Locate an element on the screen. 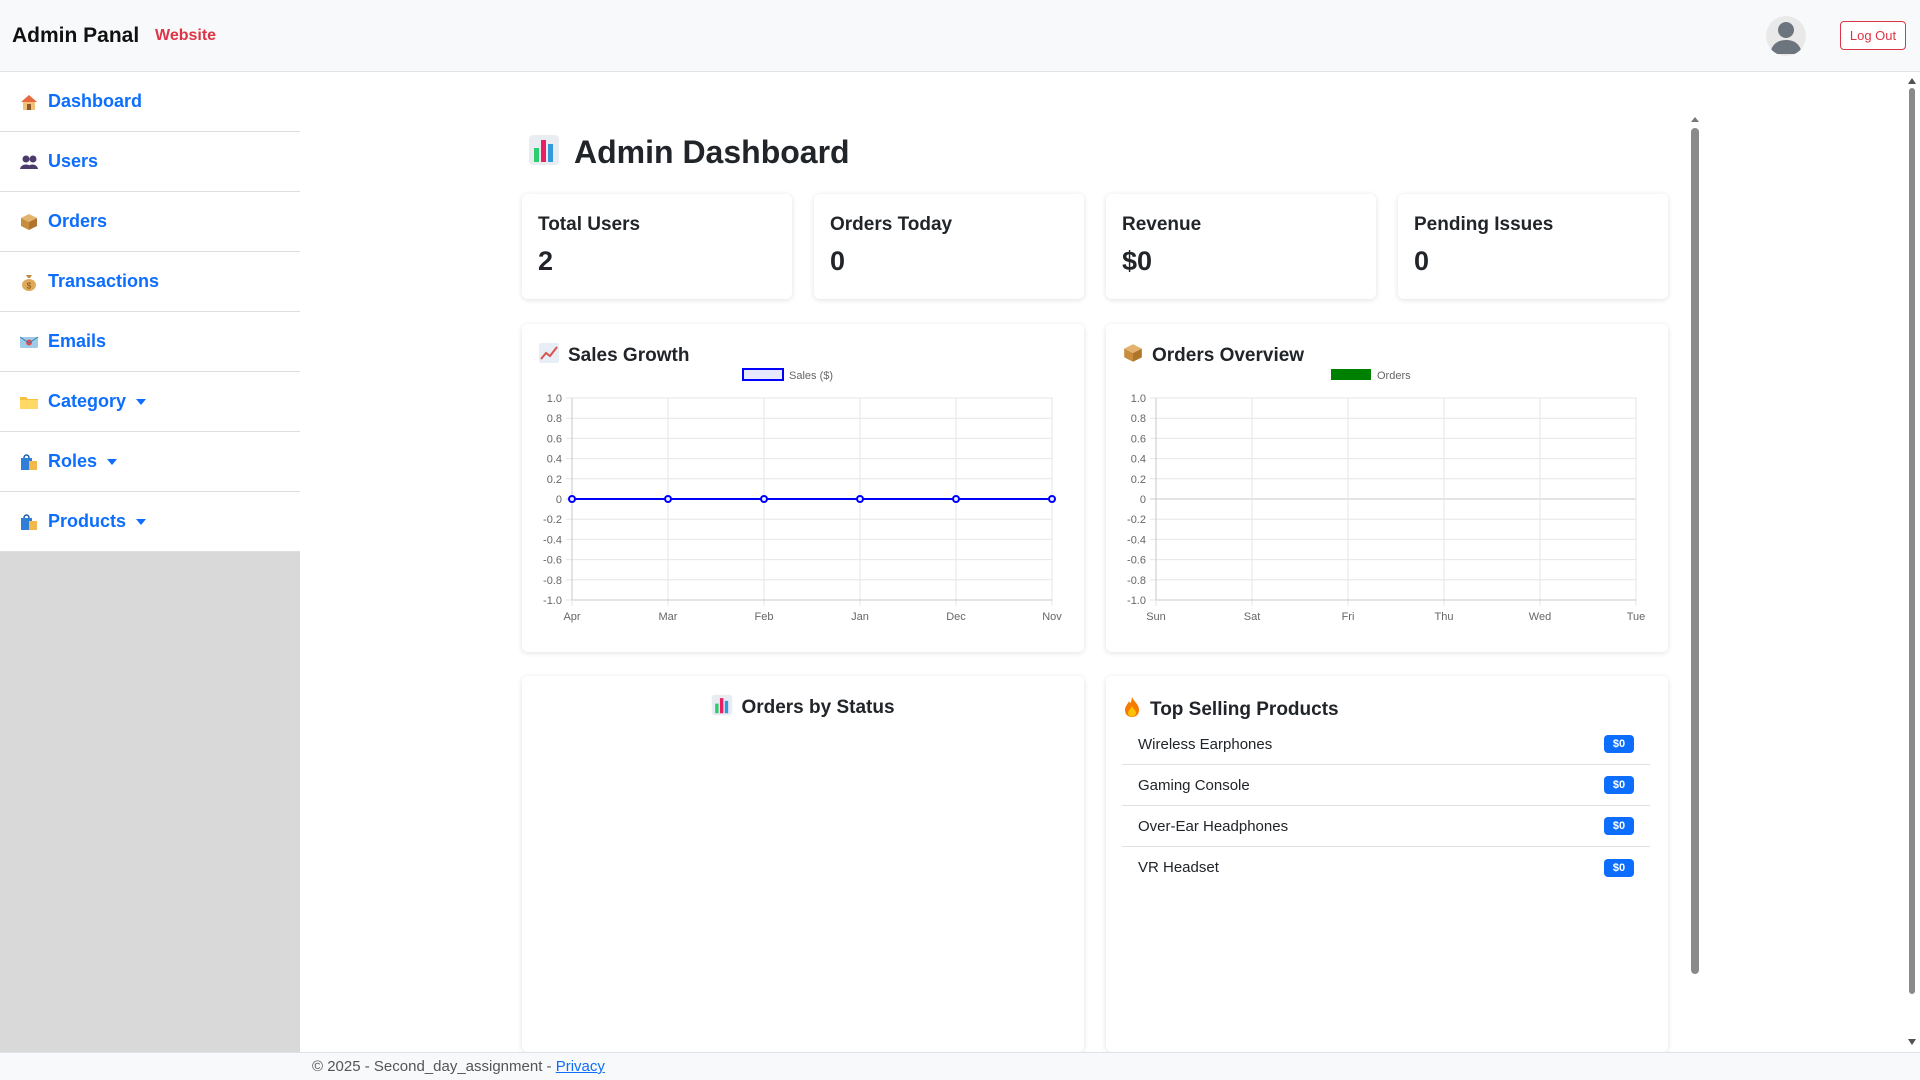 The height and width of the screenshot is (1080, 1920). stat-card-orders-today: Orders Today 0 is located at coordinates (949, 246).